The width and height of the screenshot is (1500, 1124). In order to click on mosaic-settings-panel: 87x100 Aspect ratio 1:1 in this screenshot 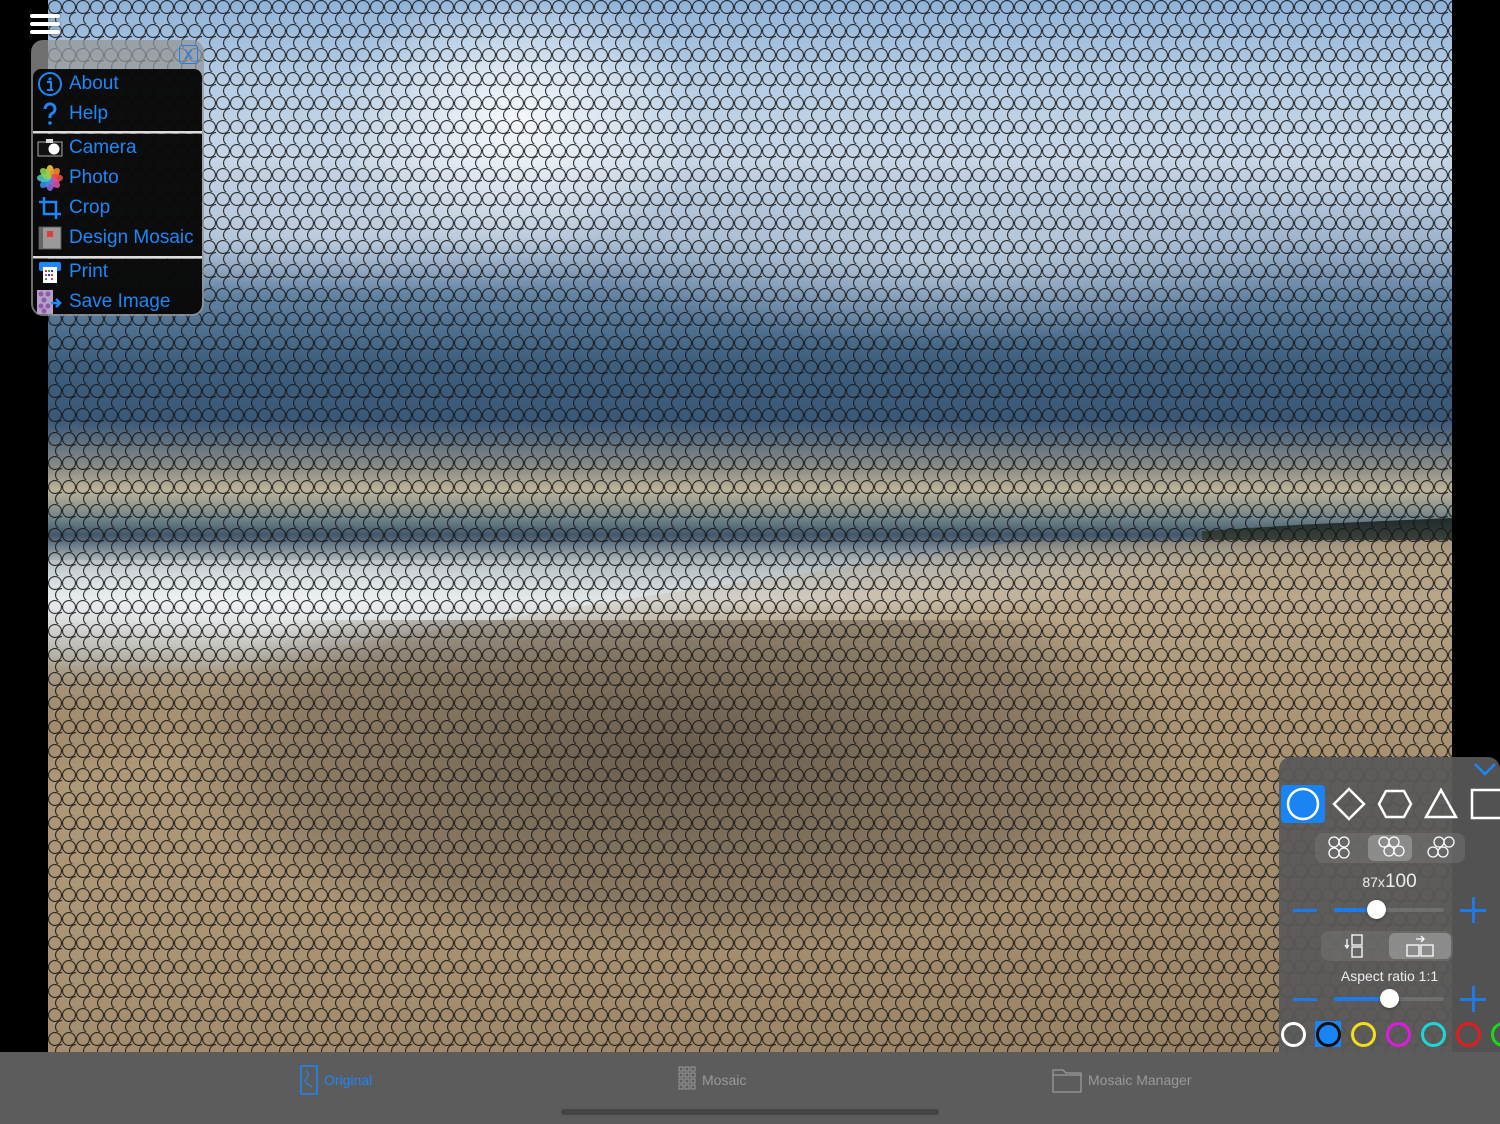, I will do `click(1389, 904)`.